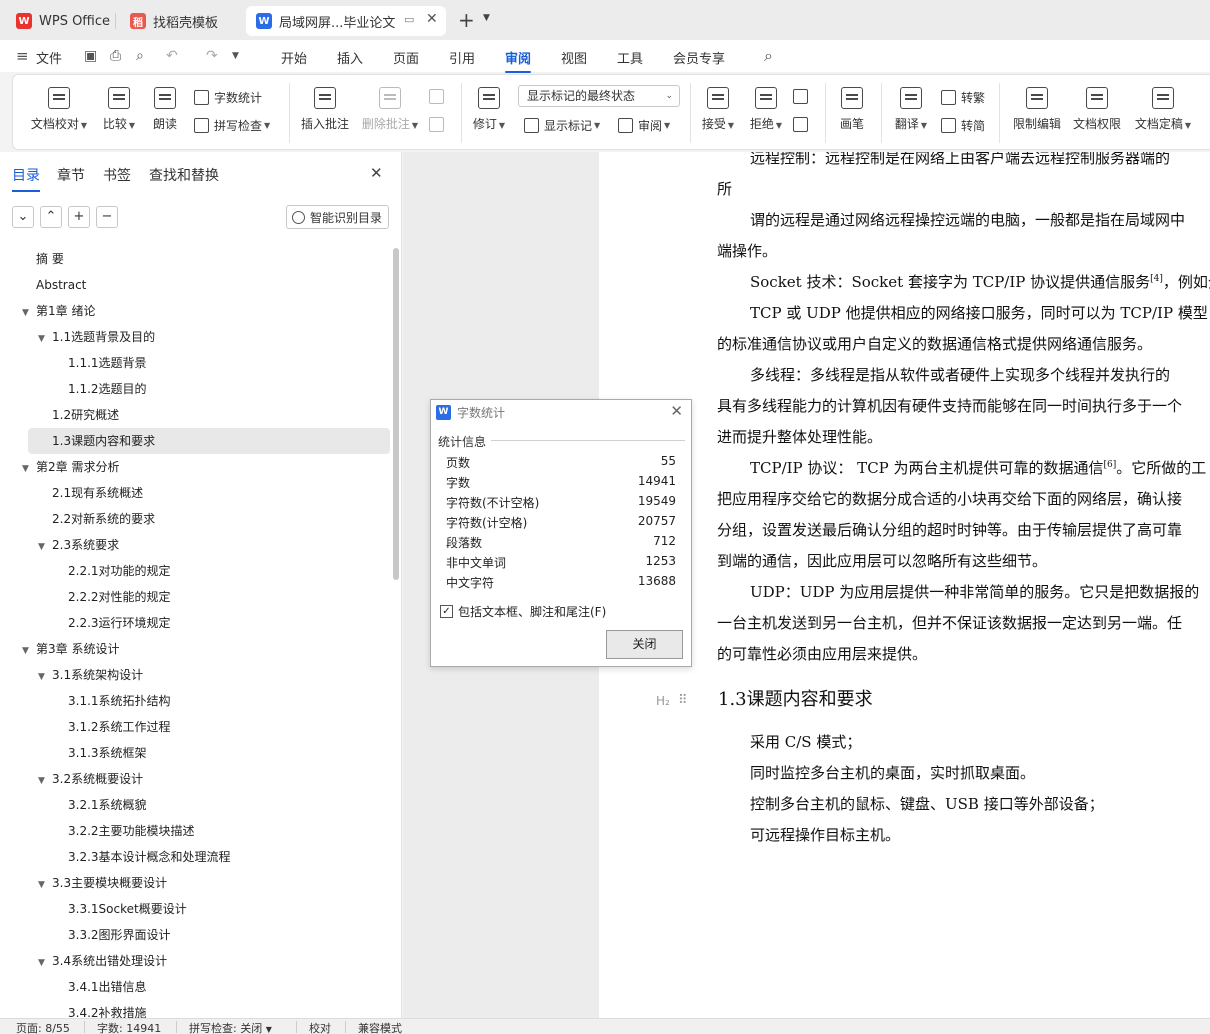 The image size is (1210, 1034). Describe the element at coordinates (630, 57) in the screenshot. I see `menu-tools: 工具` at that location.